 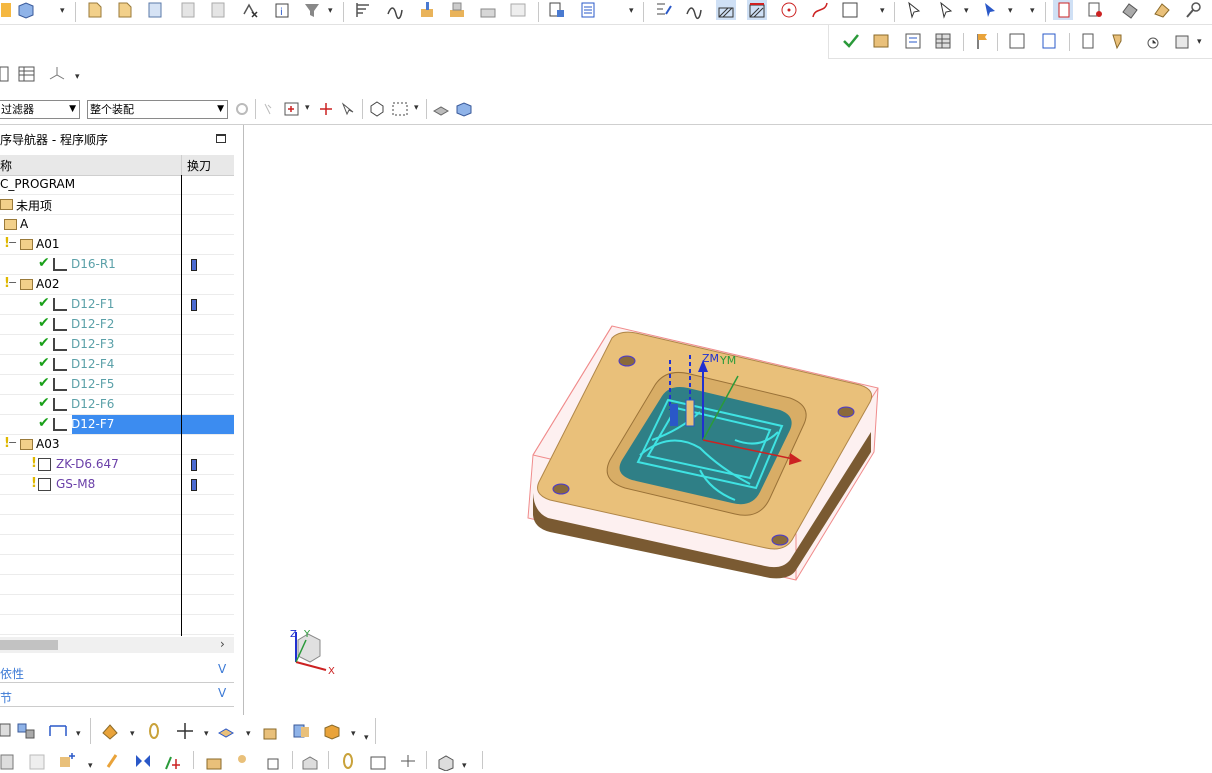 I want to click on select-icon, so click(x=914, y=10).